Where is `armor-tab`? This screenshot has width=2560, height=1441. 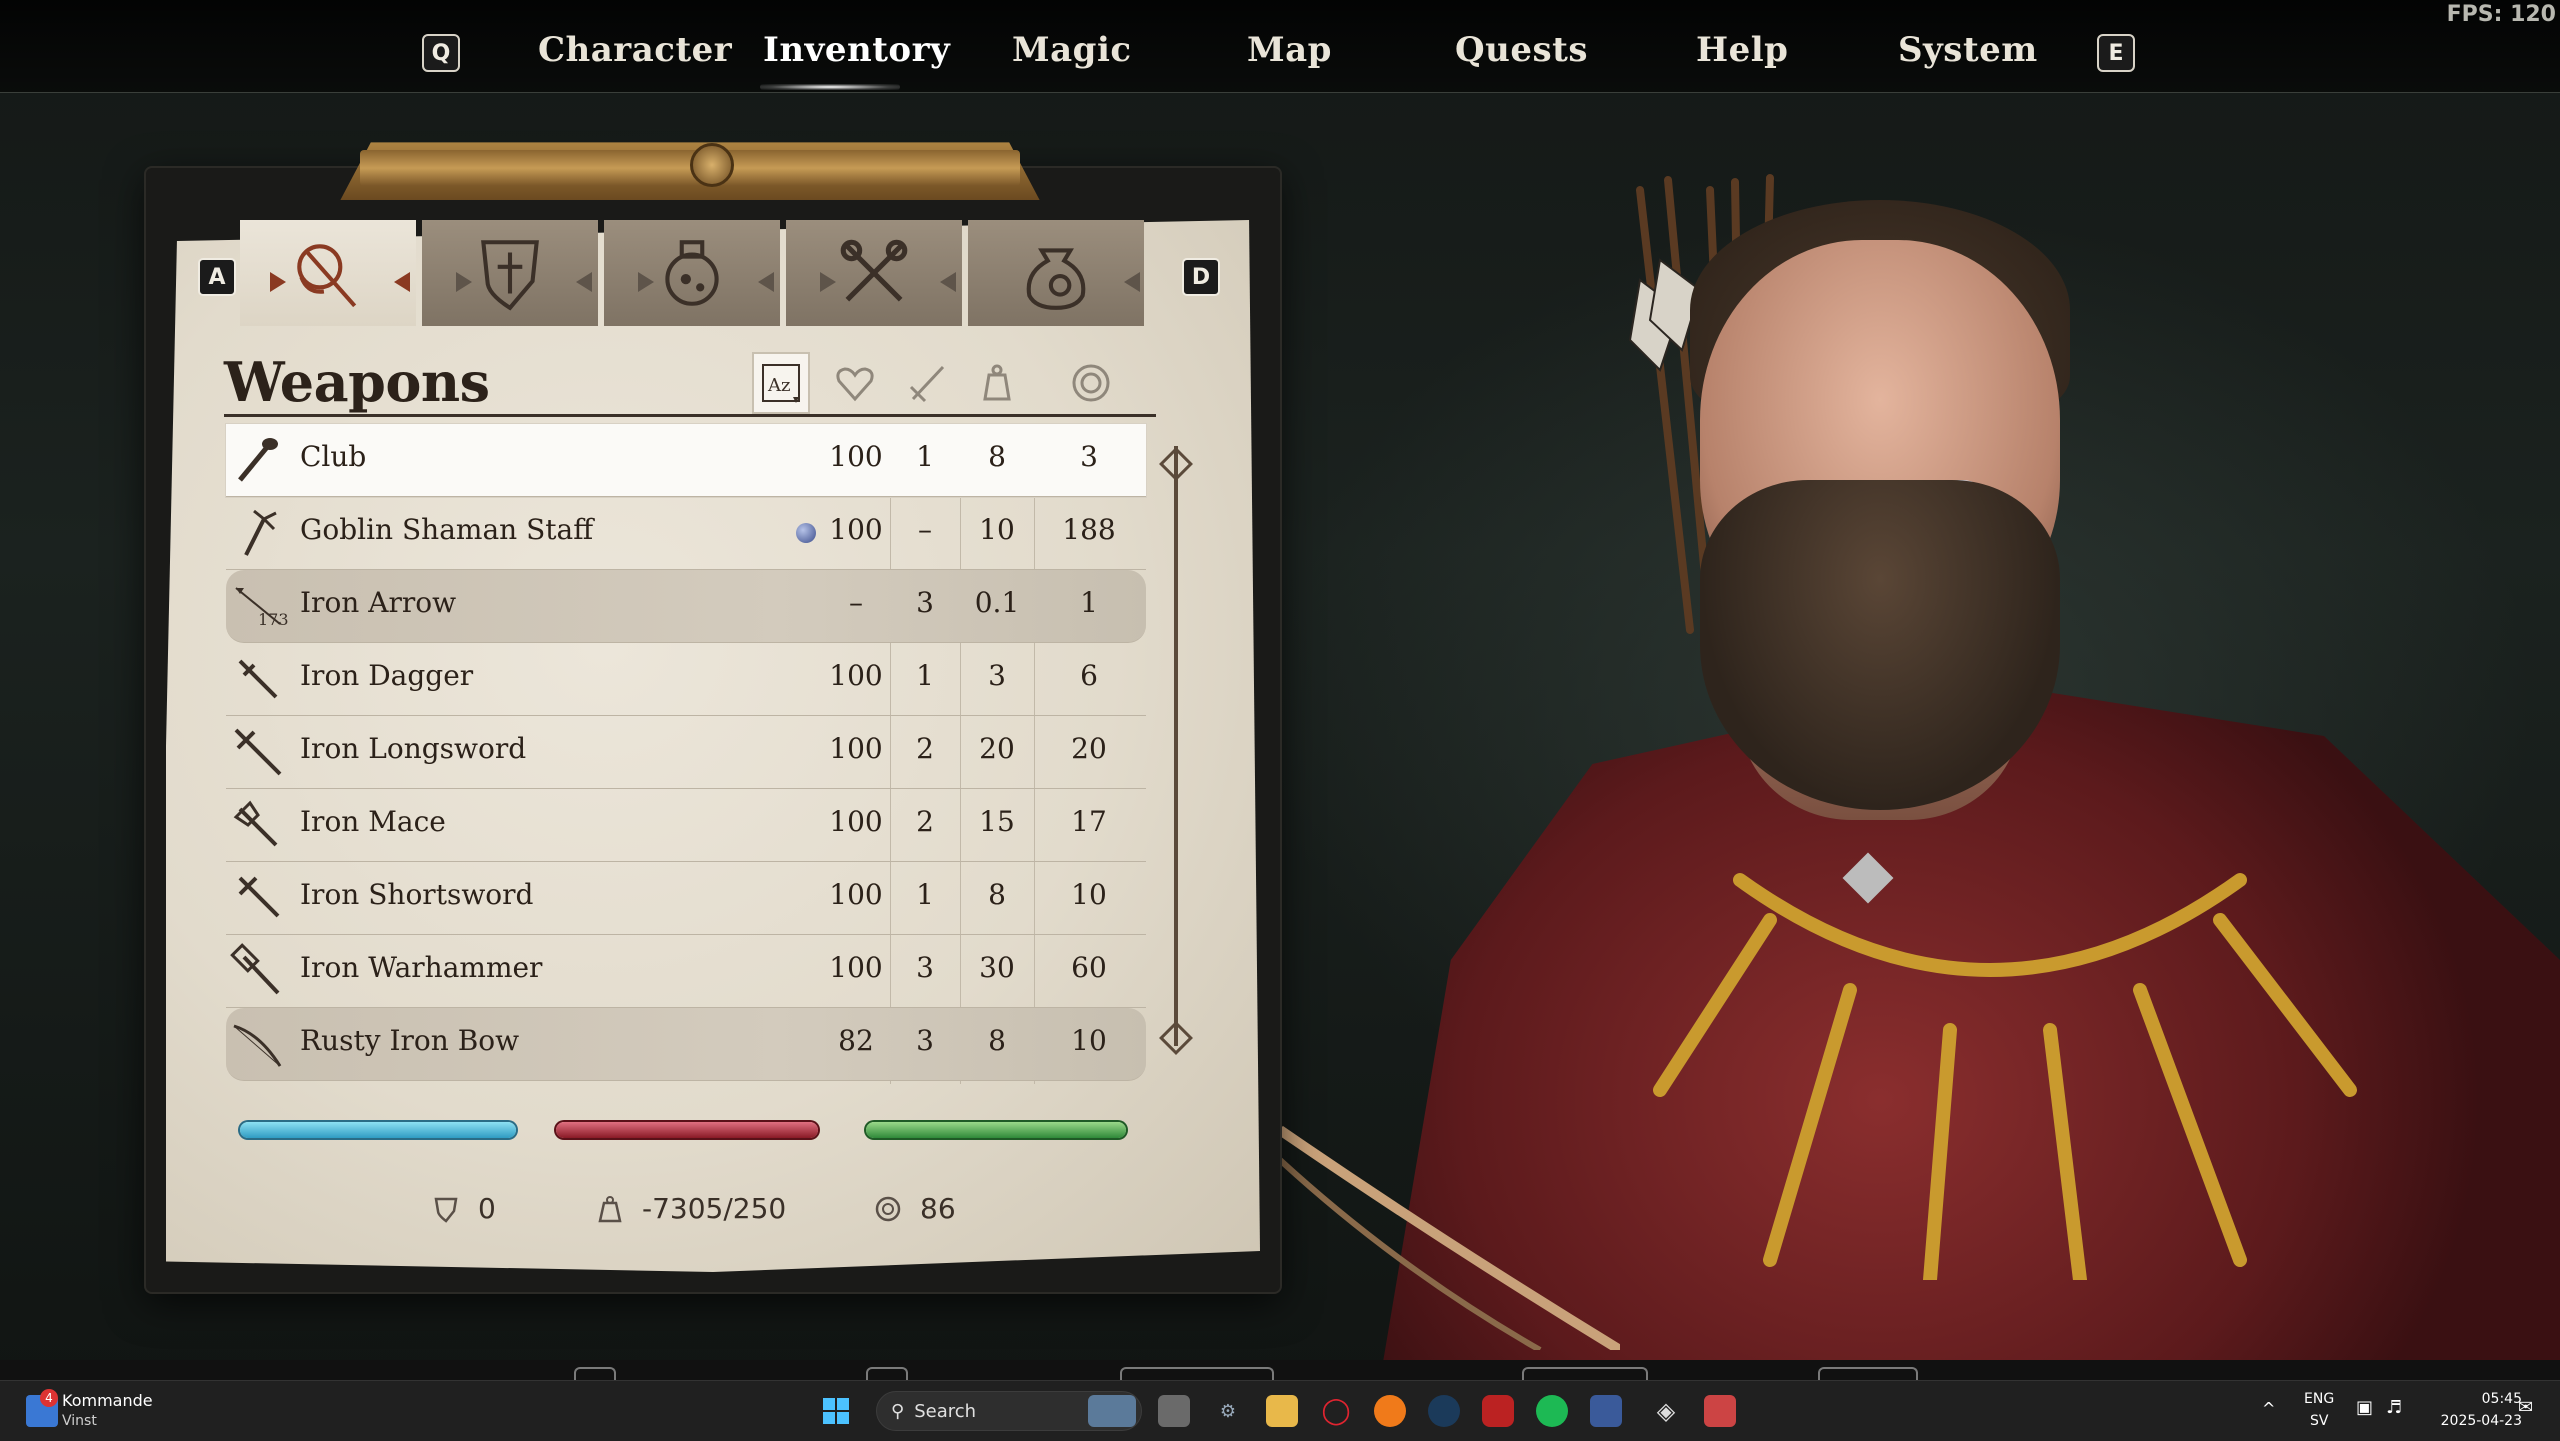 armor-tab is located at coordinates (510, 273).